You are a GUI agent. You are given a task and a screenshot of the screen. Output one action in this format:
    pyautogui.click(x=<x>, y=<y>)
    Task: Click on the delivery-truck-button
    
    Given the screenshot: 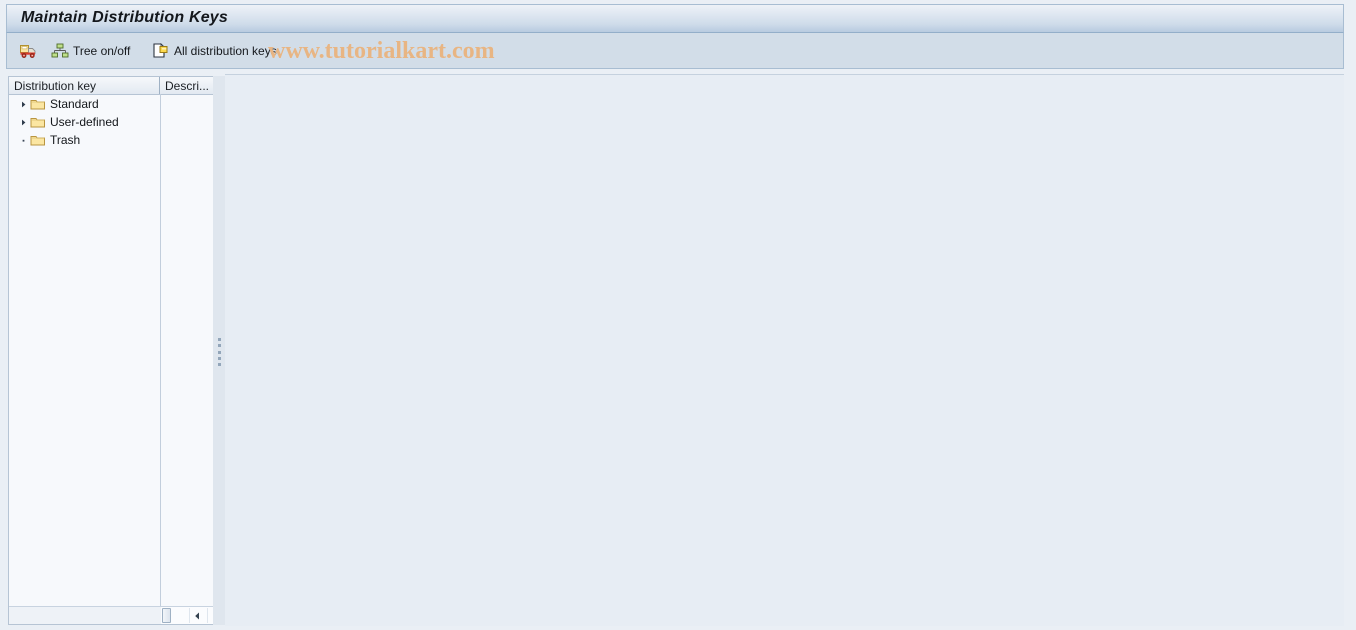 What is the action you would take?
    pyautogui.click(x=30, y=51)
    